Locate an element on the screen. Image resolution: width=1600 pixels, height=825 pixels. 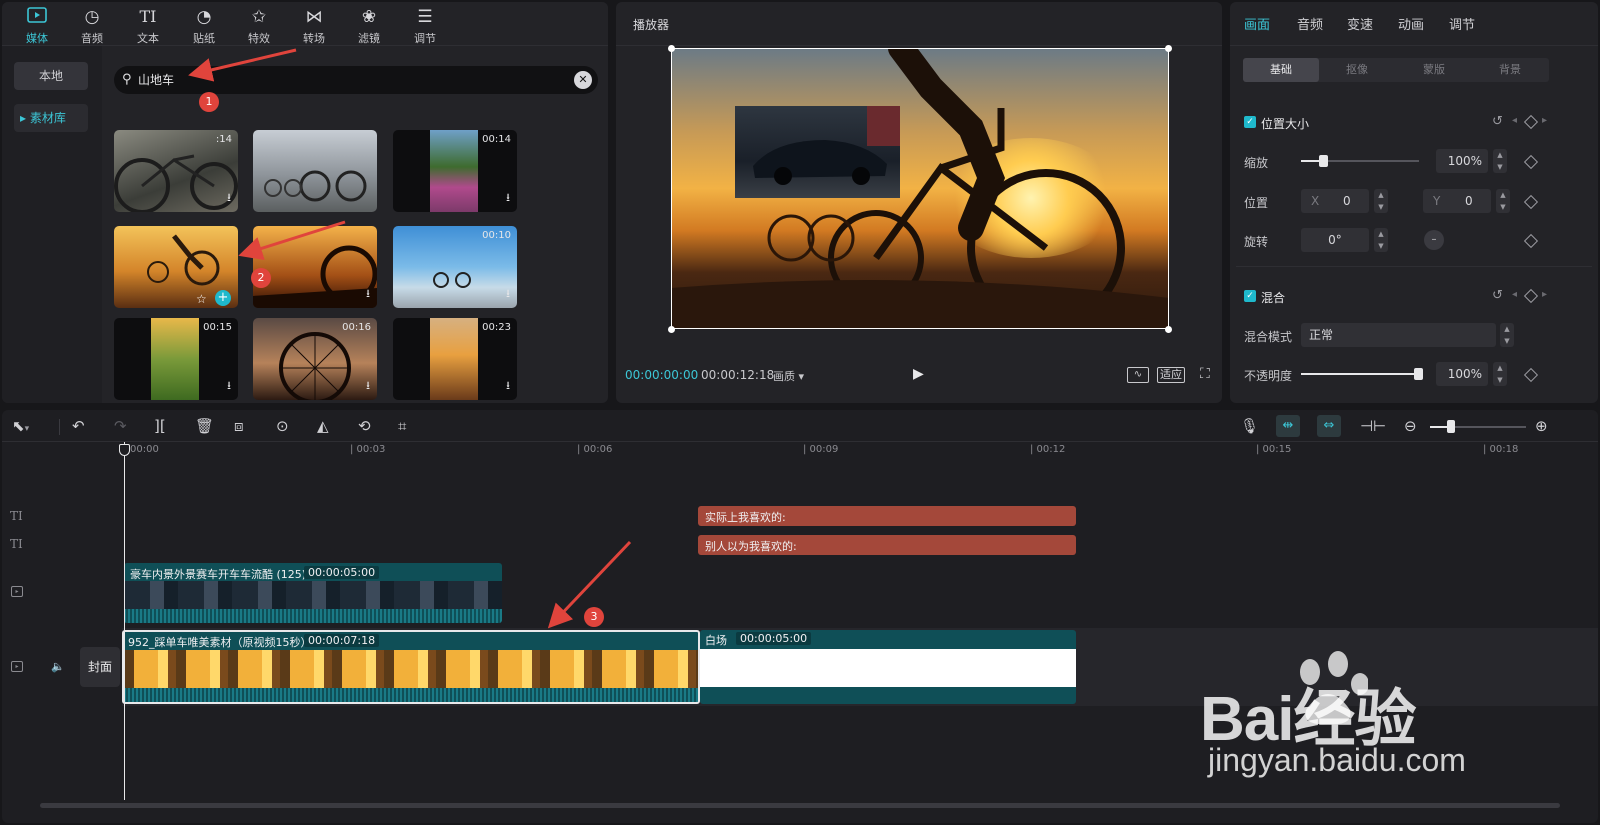
media-thumb-7: 00:15 ⭳ is located at coordinates (176, 359).